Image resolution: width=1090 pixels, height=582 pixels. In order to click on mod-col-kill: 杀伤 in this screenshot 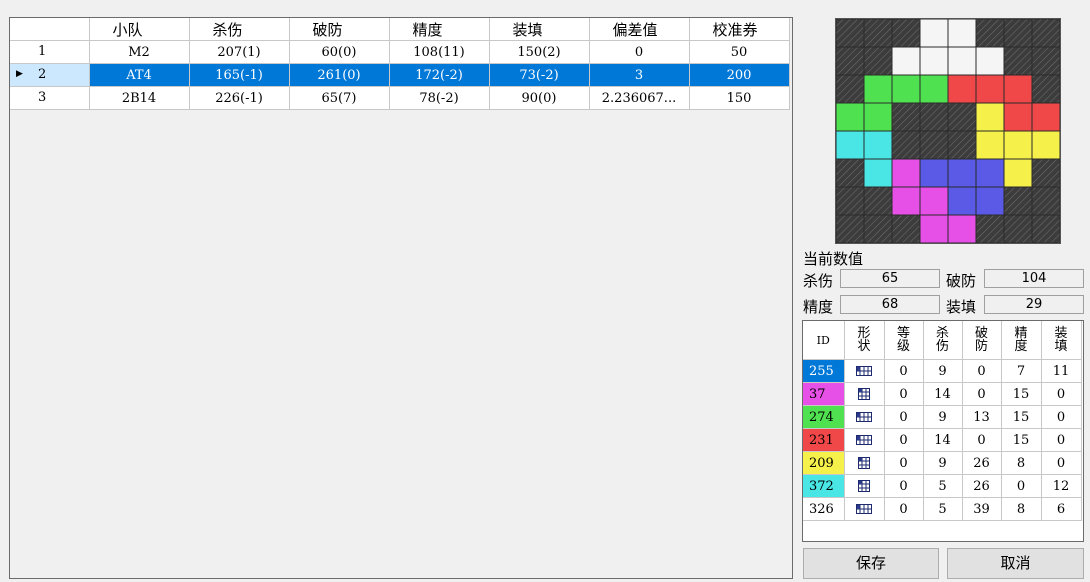, I will do `click(943, 340)`.